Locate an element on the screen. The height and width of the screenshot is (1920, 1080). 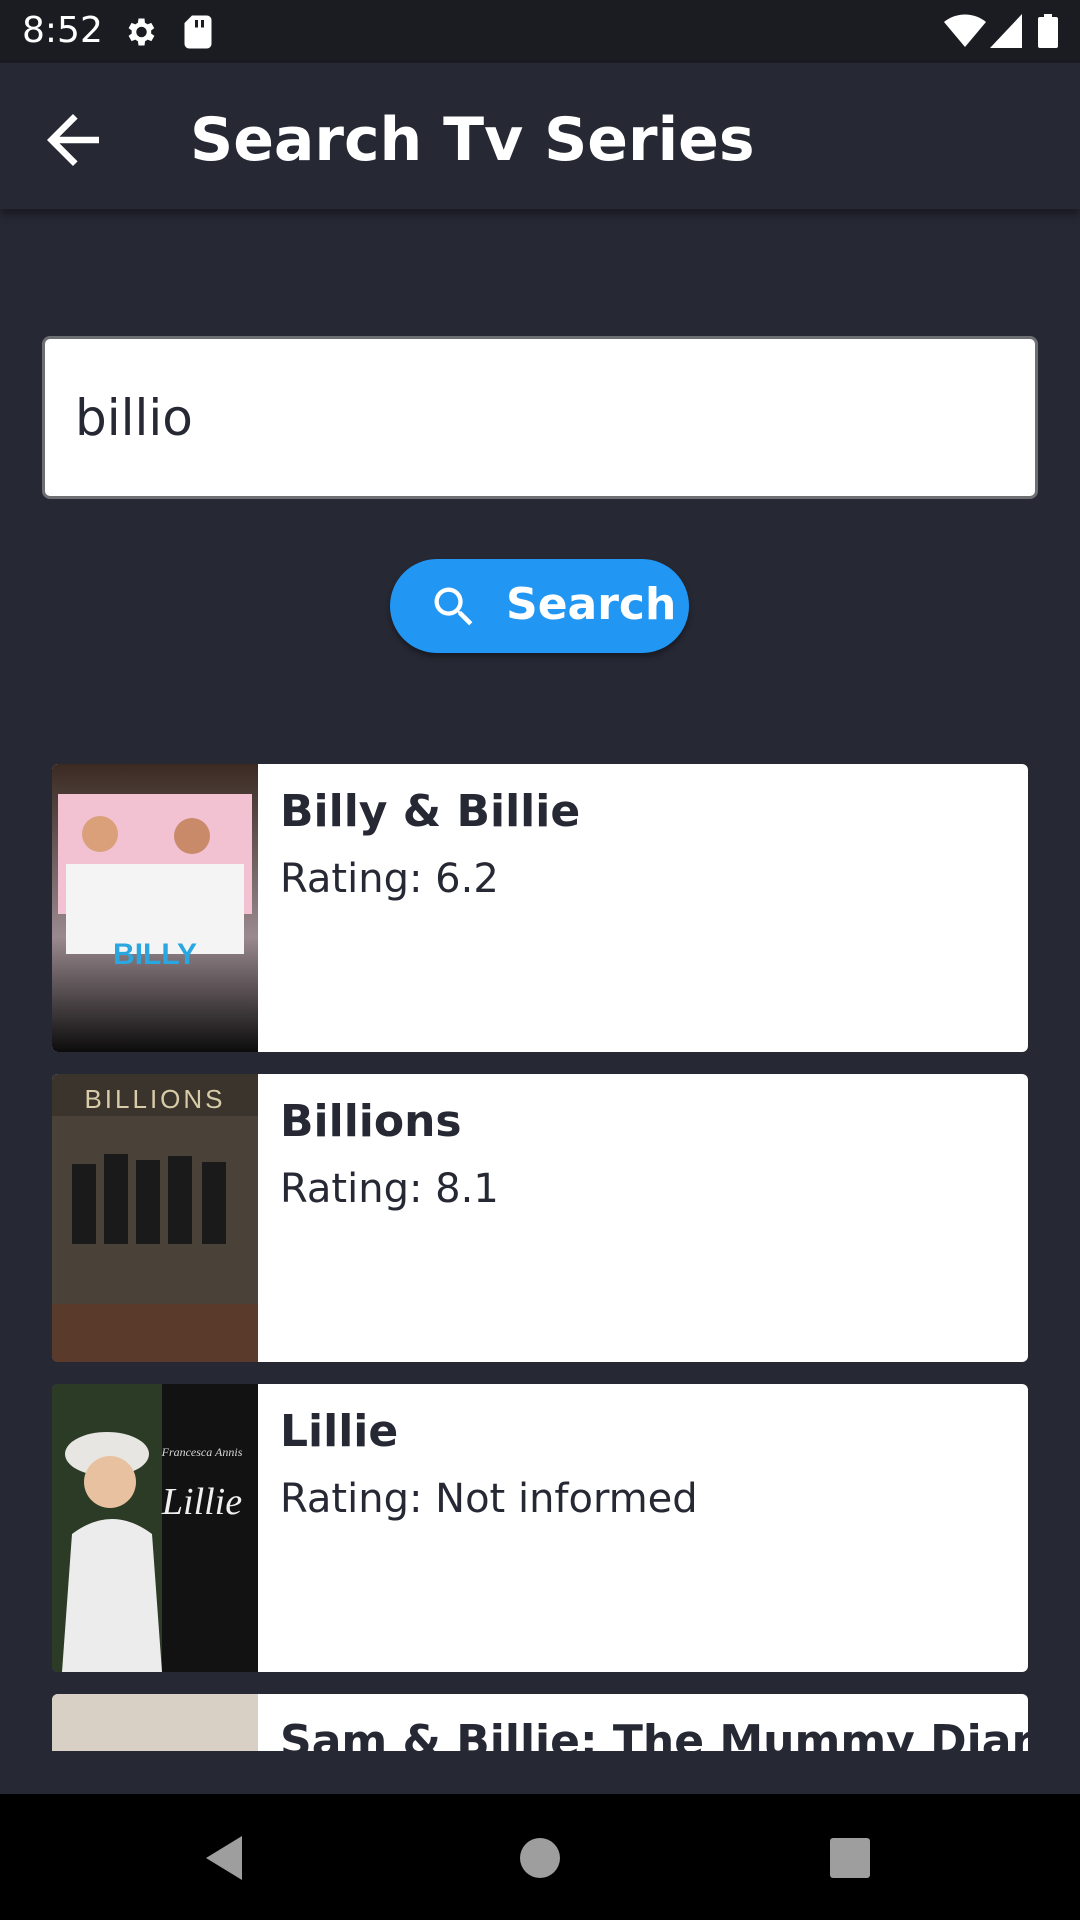
series-rating: Rating: Not informed is located at coordinates (489, 1499).